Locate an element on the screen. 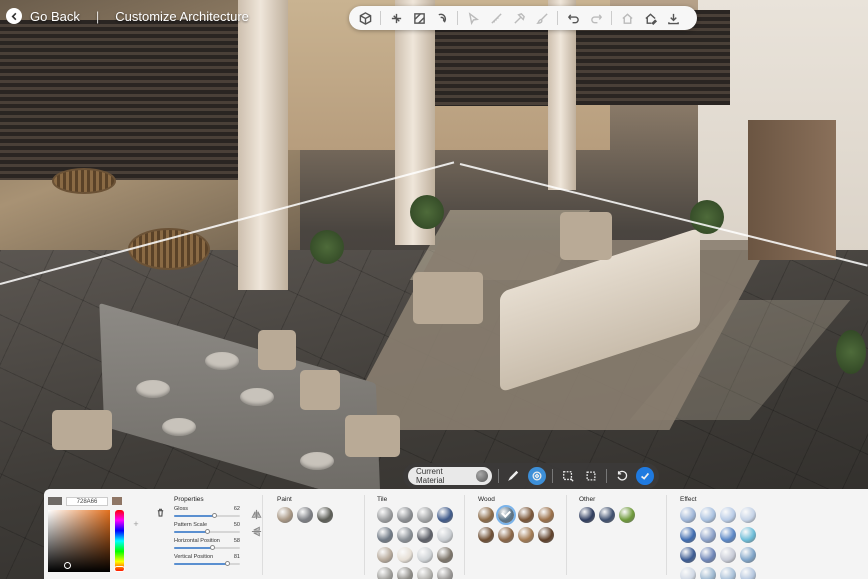 Image resolution: width=868 pixels, height=579 pixels. texture-icon is located at coordinates (419, 18).